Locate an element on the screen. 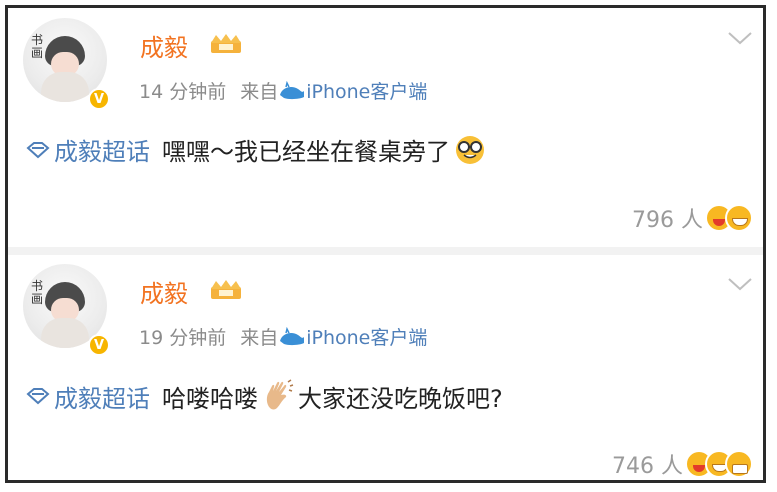  post-time: 14 分钟前 is located at coordinates (183, 92).